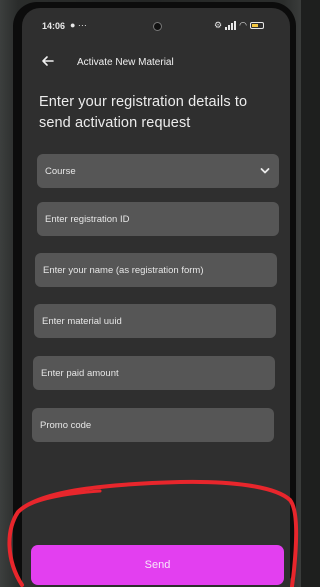  Describe the element at coordinates (265, 171) in the screenshot. I see `chevron-down-icon` at that location.